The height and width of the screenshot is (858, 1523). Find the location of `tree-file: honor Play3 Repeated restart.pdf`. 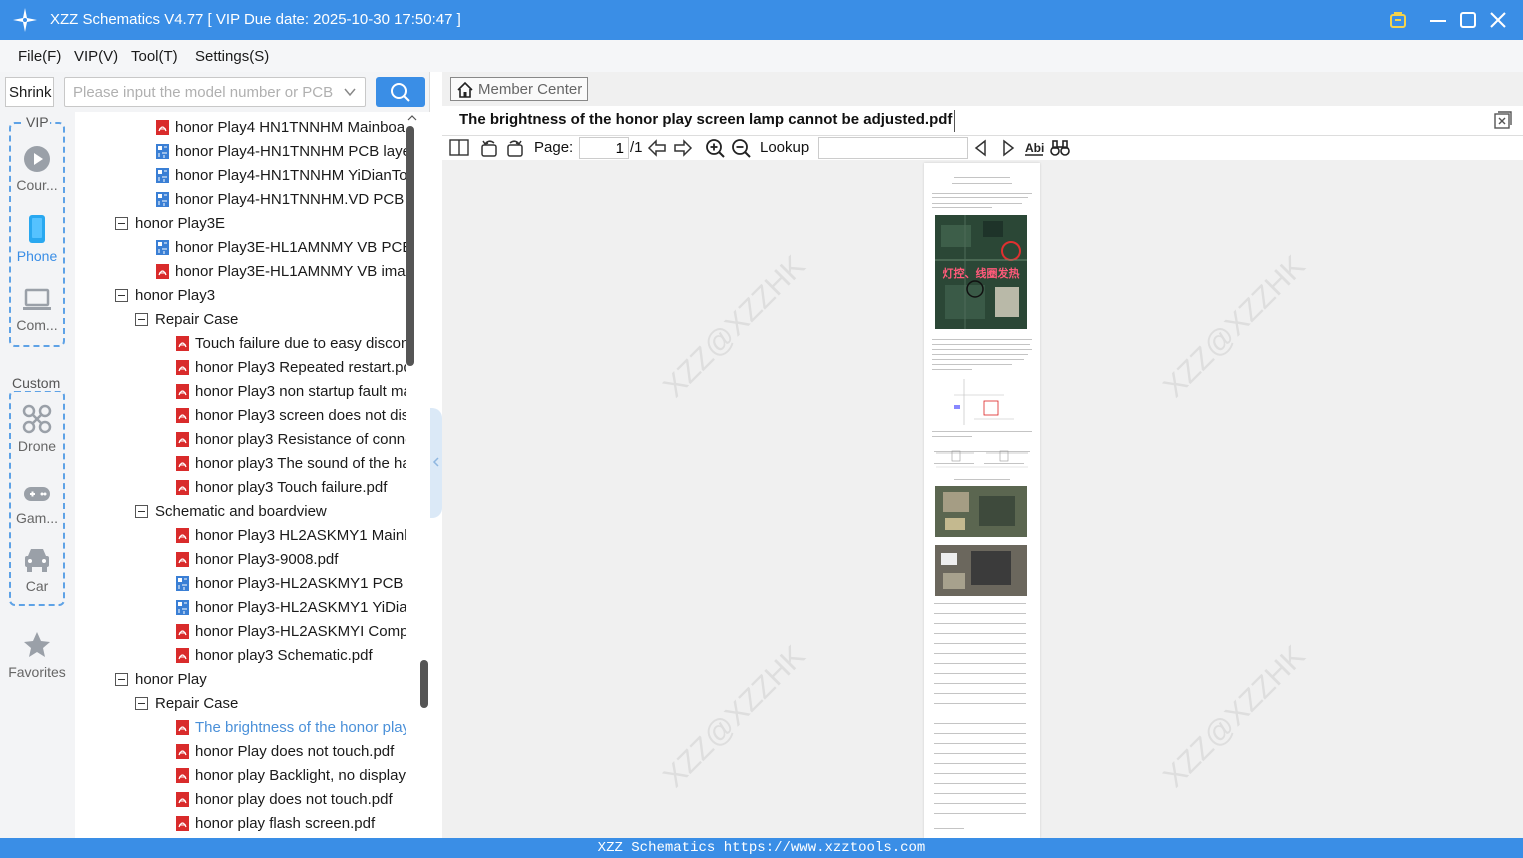

tree-file: honor Play3 Repeated restart.pdf is located at coordinates (240, 368).